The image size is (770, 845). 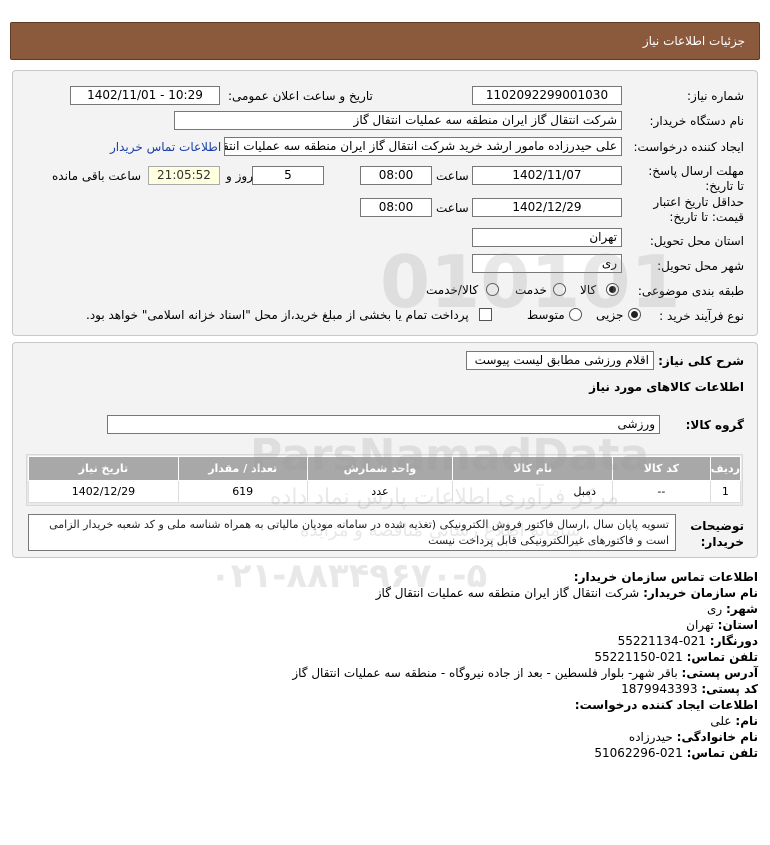 What do you see at coordinates (452, 290) in the screenshot?
I see `category-option-both: کالا/خدمت` at bounding box center [452, 290].